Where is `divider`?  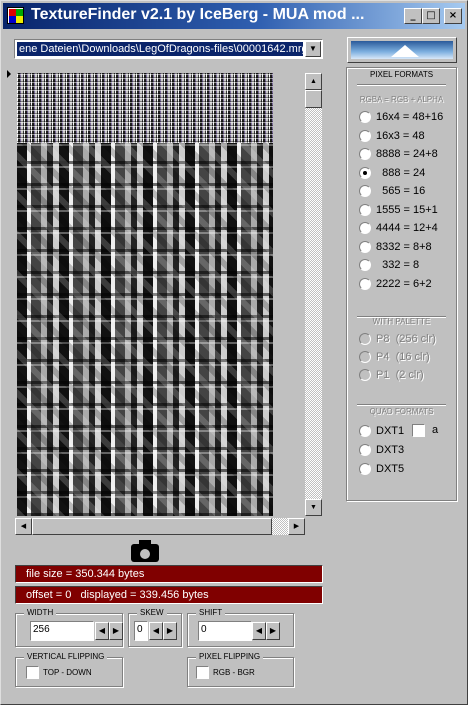
divider is located at coordinates (401, 85).